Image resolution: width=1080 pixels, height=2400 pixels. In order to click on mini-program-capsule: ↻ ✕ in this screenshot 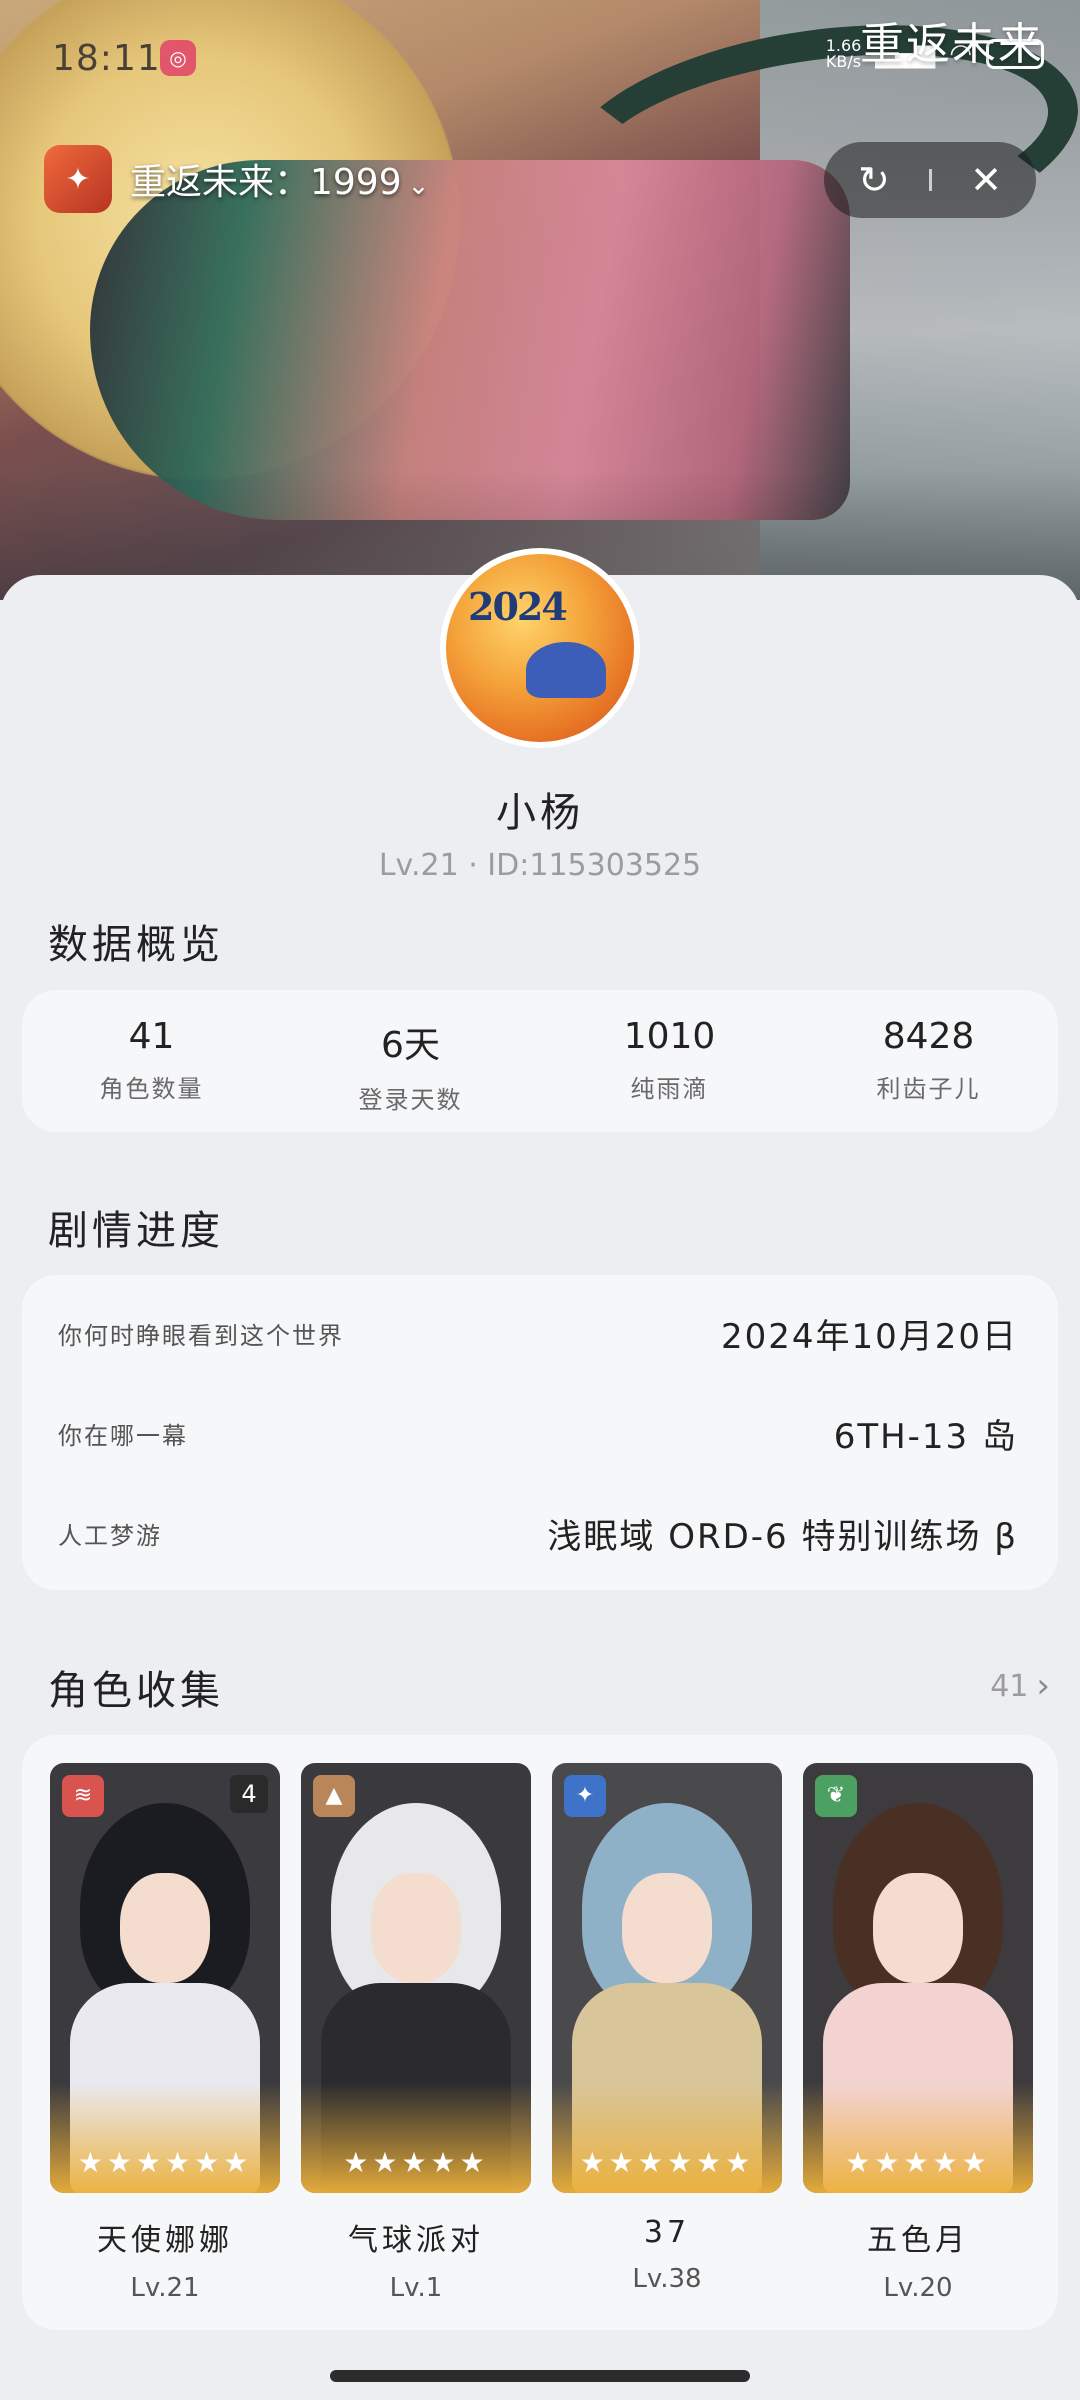, I will do `click(930, 180)`.